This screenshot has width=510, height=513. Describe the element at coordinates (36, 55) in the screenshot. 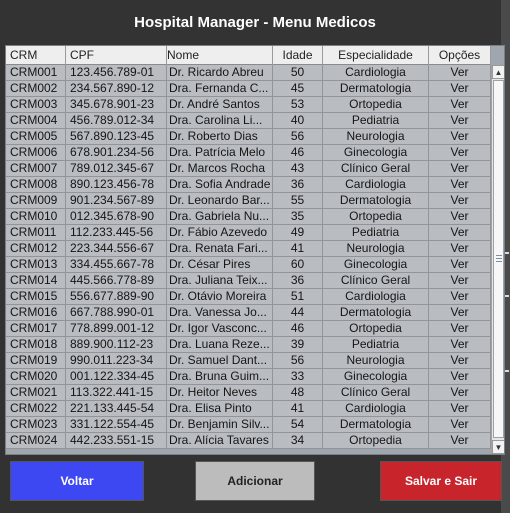

I see `column-header-crm: CRM` at that location.